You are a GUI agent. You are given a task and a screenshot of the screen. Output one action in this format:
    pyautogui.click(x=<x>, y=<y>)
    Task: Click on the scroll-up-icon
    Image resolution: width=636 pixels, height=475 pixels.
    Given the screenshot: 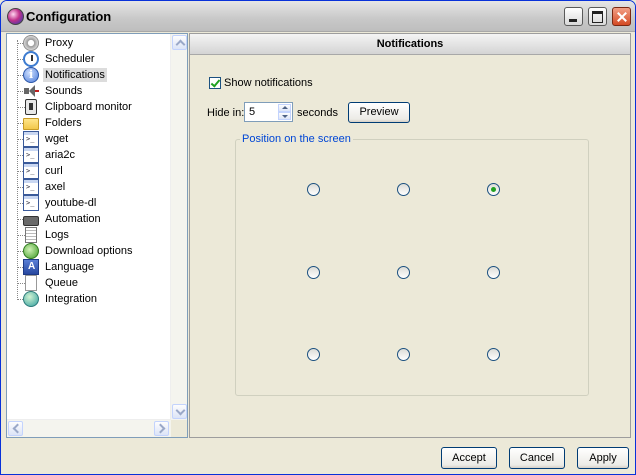 What is the action you would take?
    pyautogui.click(x=179, y=42)
    